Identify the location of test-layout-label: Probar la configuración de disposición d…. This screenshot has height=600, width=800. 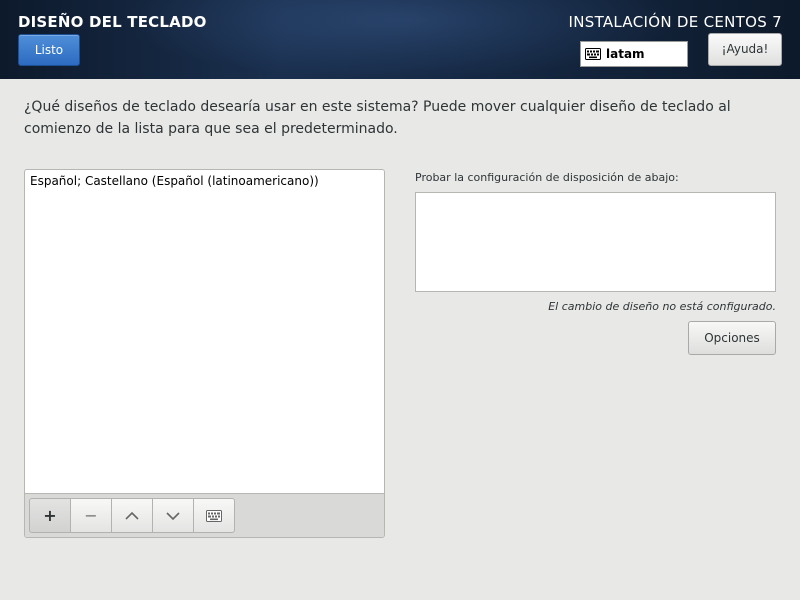
(547, 177).